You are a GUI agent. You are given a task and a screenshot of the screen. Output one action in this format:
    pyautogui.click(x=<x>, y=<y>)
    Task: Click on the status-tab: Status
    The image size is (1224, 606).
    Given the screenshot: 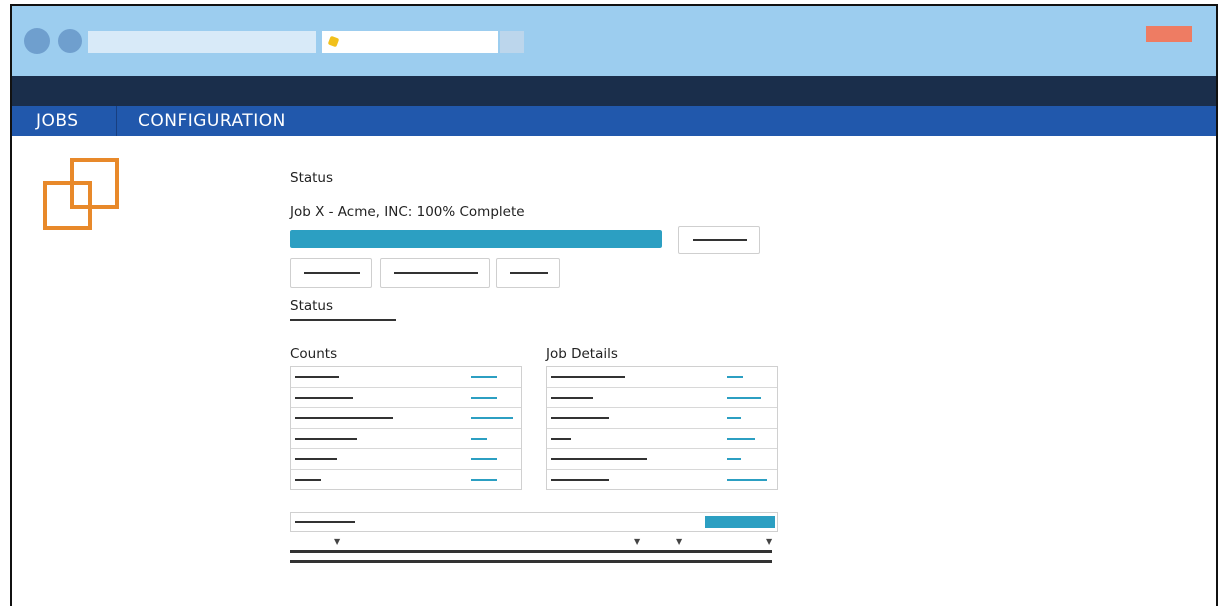 What is the action you would take?
    pyautogui.click(x=311, y=306)
    